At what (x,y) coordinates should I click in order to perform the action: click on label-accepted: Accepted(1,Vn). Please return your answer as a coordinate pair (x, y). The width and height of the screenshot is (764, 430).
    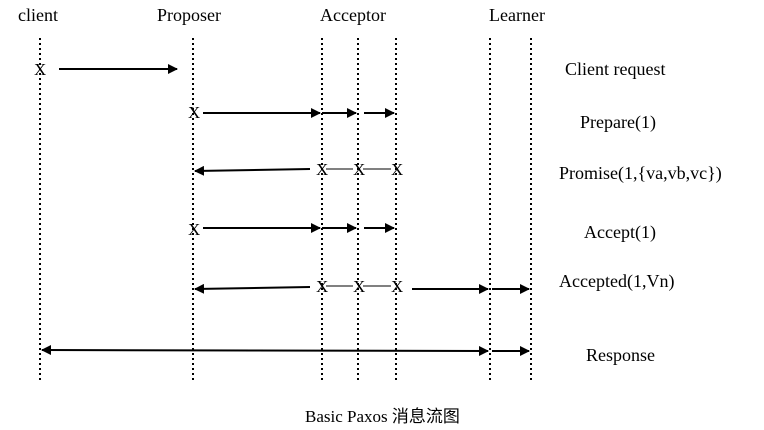
    Looking at the image, I should click on (616, 281).